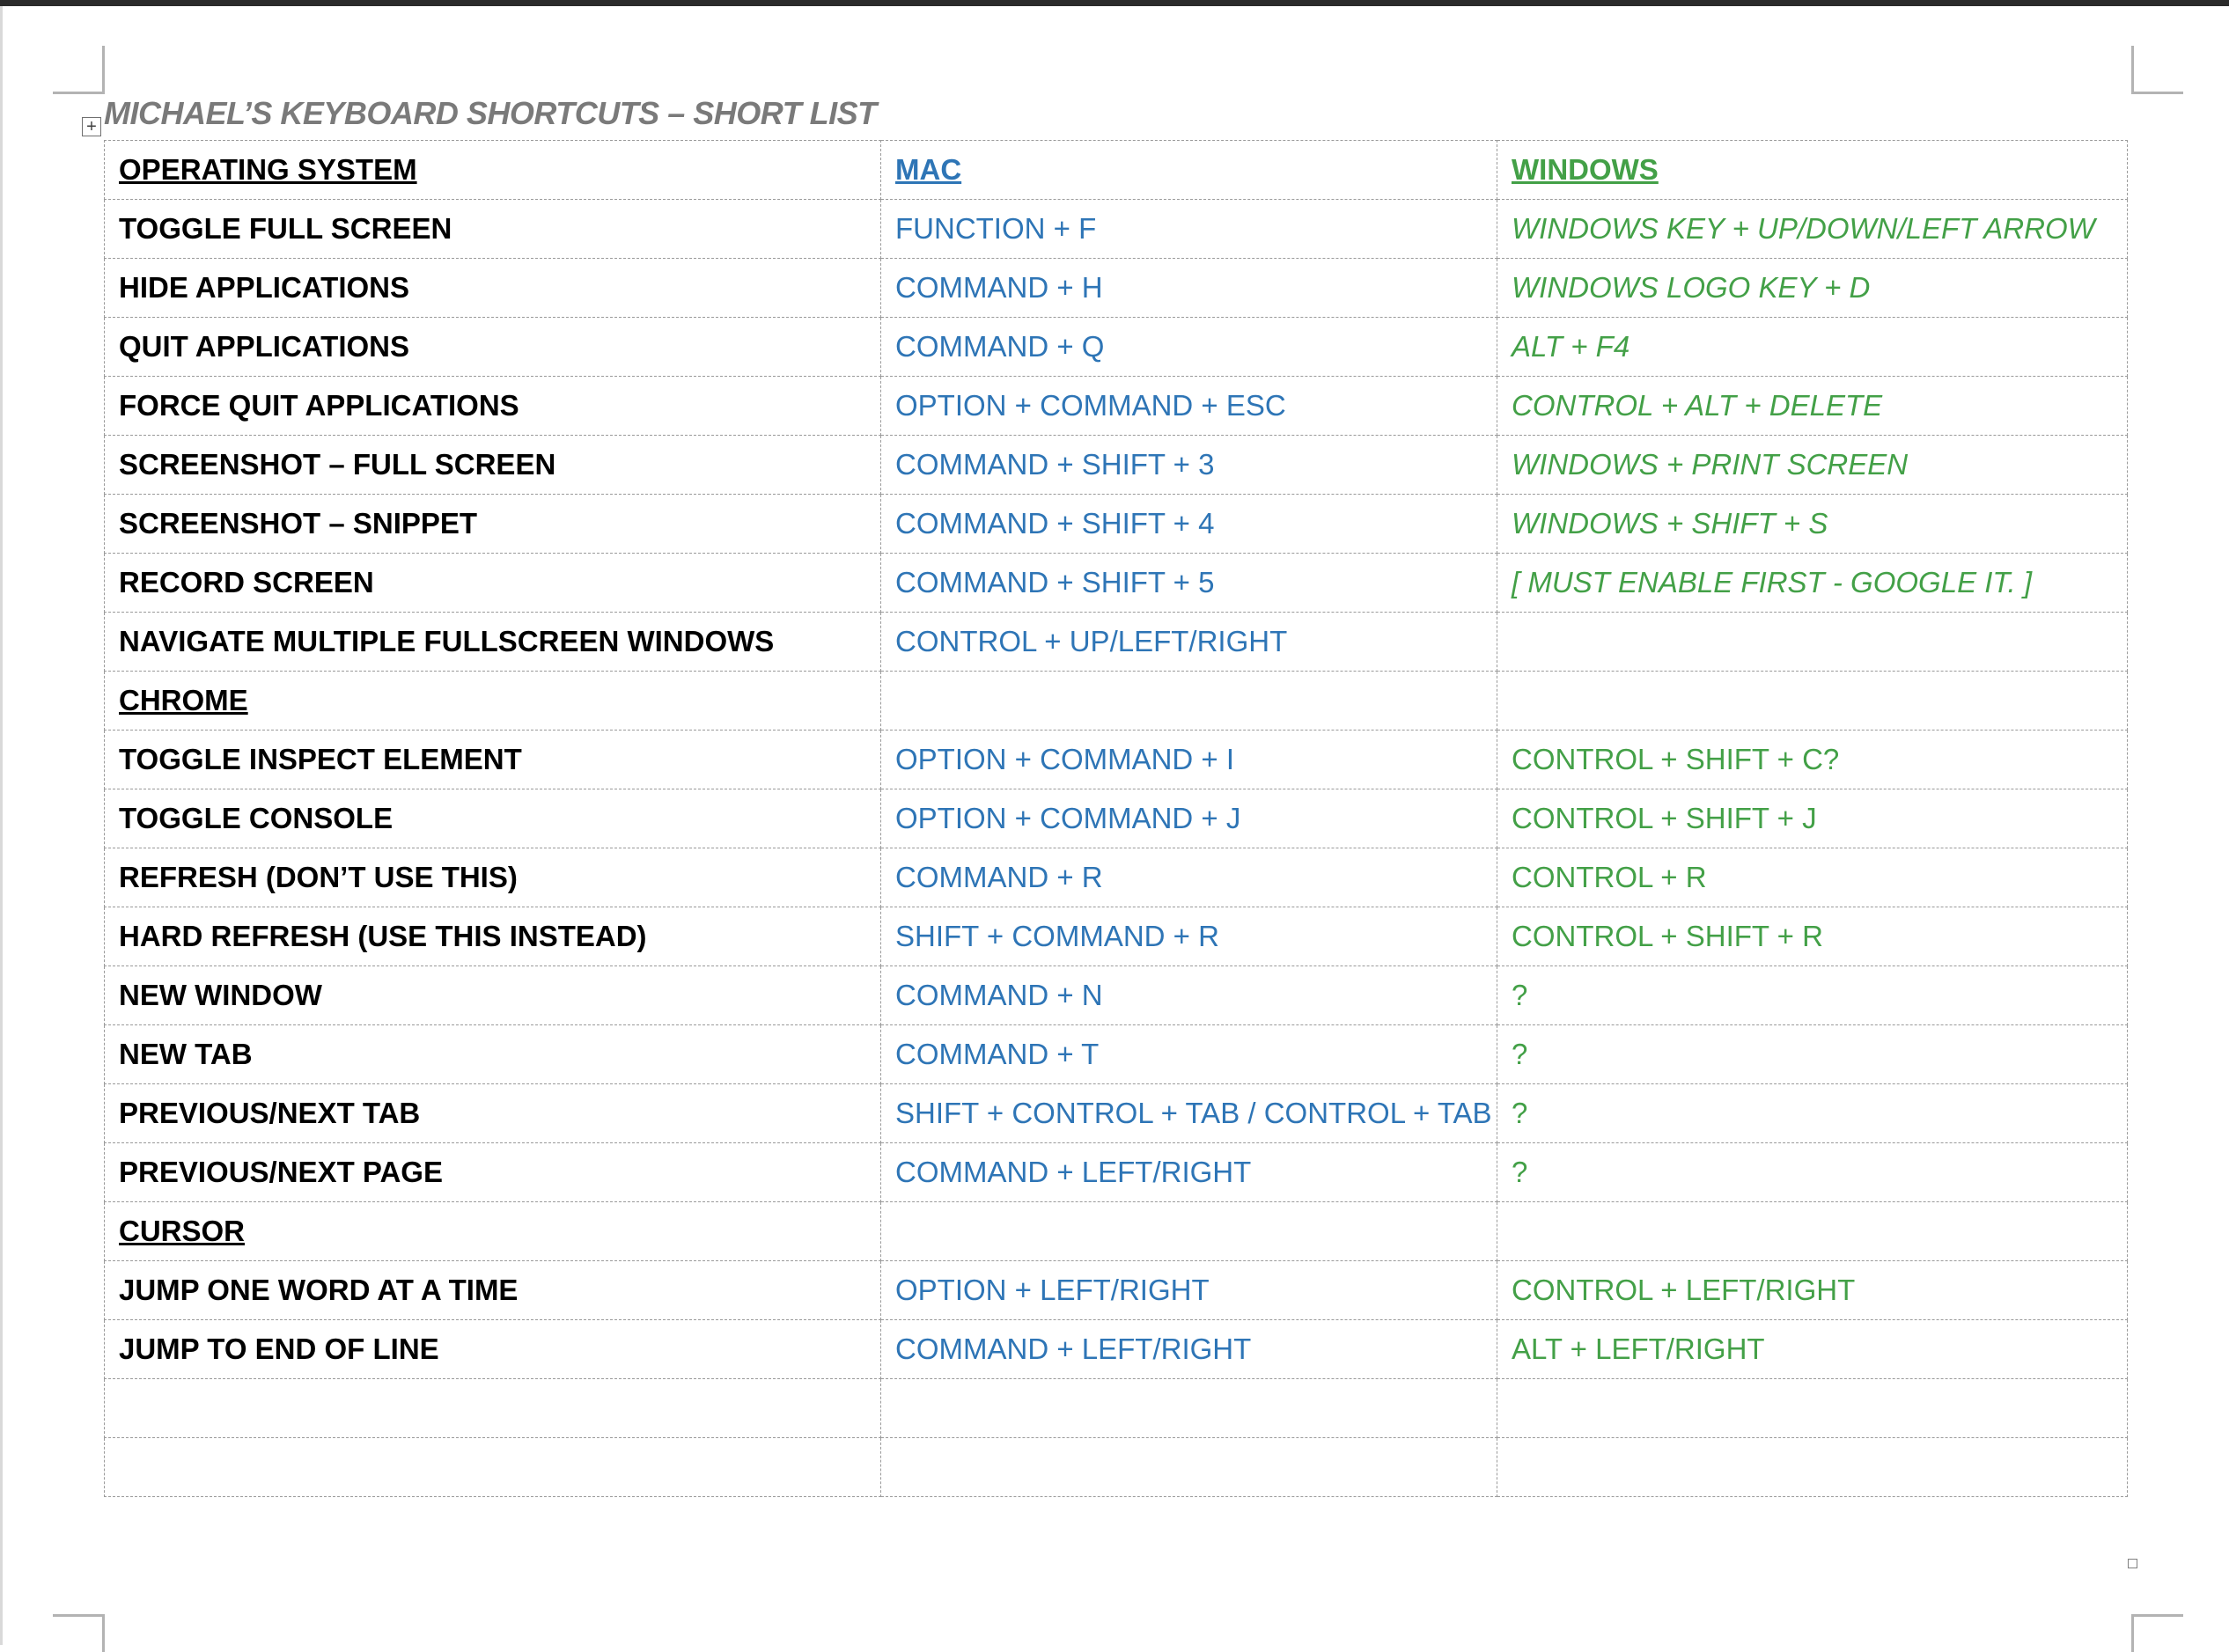 This screenshot has width=2229, height=1652. Describe the element at coordinates (2132, 1563) in the screenshot. I see `table-resize-handle-icon` at that location.